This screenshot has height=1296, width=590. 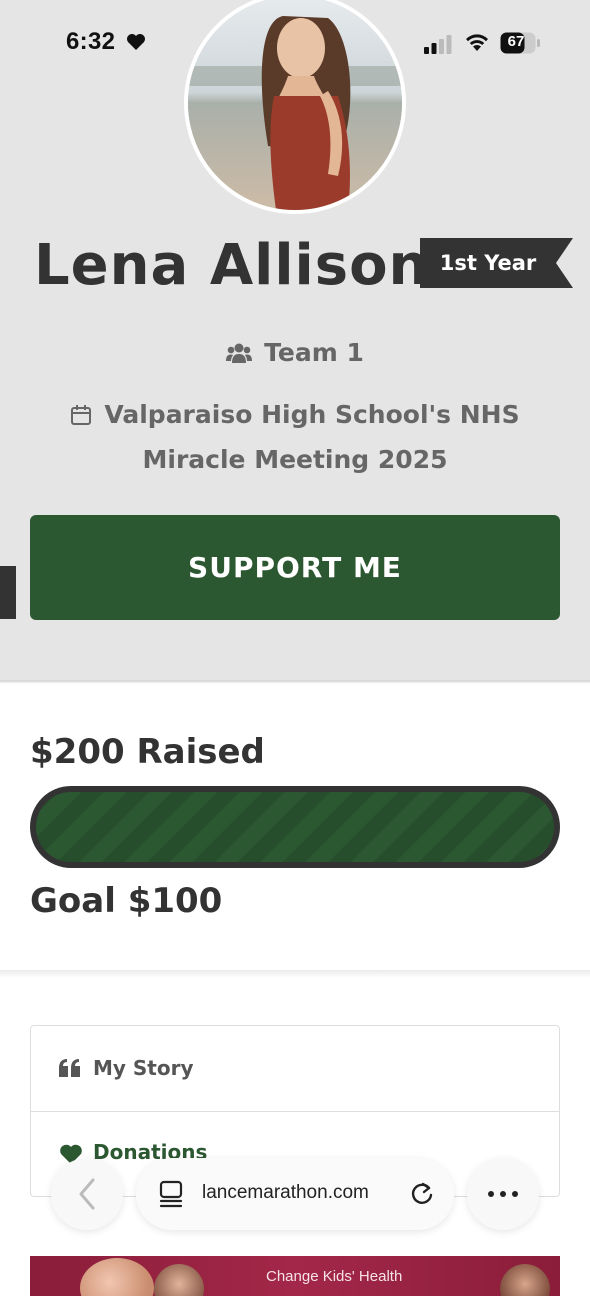 What do you see at coordinates (91, 41) in the screenshot?
I see `status-time: 6:32` at bounding box center [91, 41].